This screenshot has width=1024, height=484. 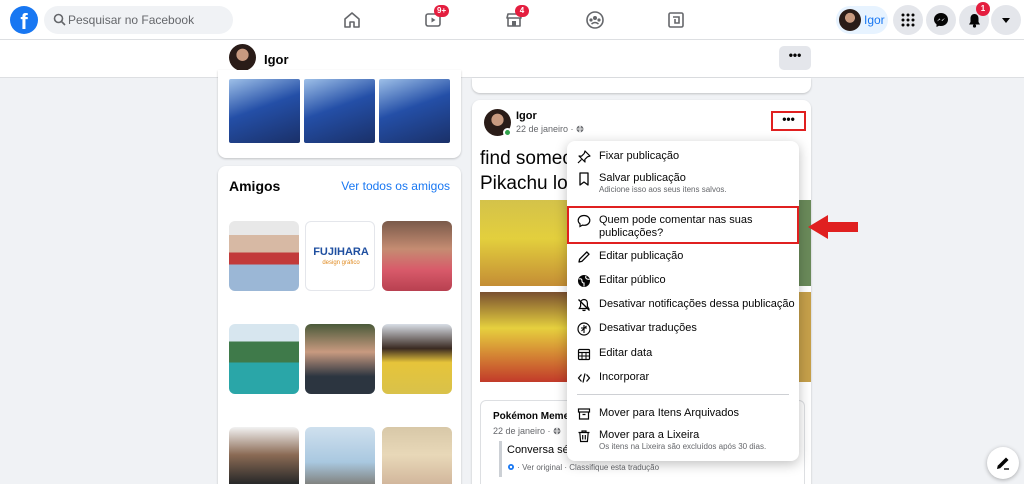 I want to click on calendar-icon, so click(x=584, y=354).